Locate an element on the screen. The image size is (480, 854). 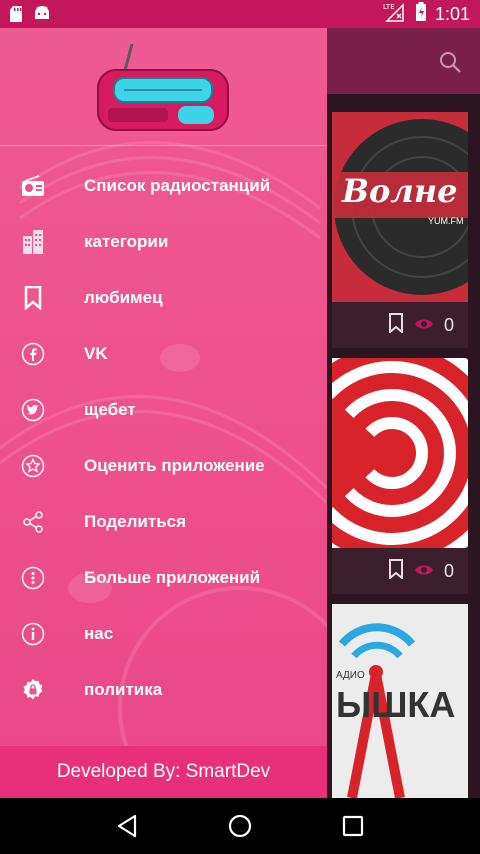
station-card-image is located at coordinates (400, 453).